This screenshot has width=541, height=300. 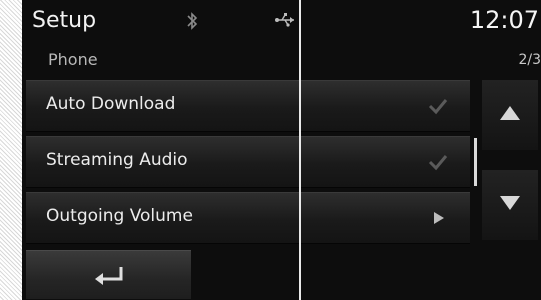 I want to click on scroll-up-button, so click(x=510, y=115).